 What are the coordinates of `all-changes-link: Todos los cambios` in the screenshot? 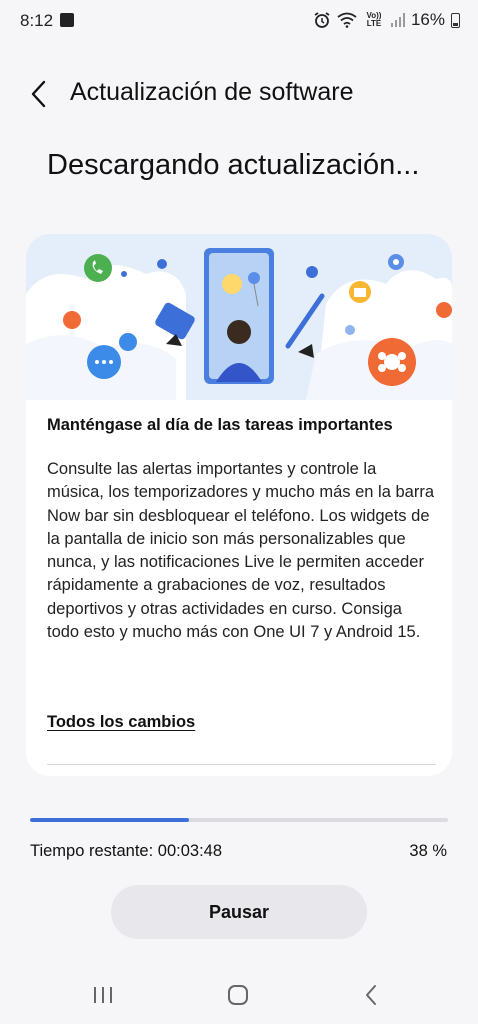 It's located at (121, 722).